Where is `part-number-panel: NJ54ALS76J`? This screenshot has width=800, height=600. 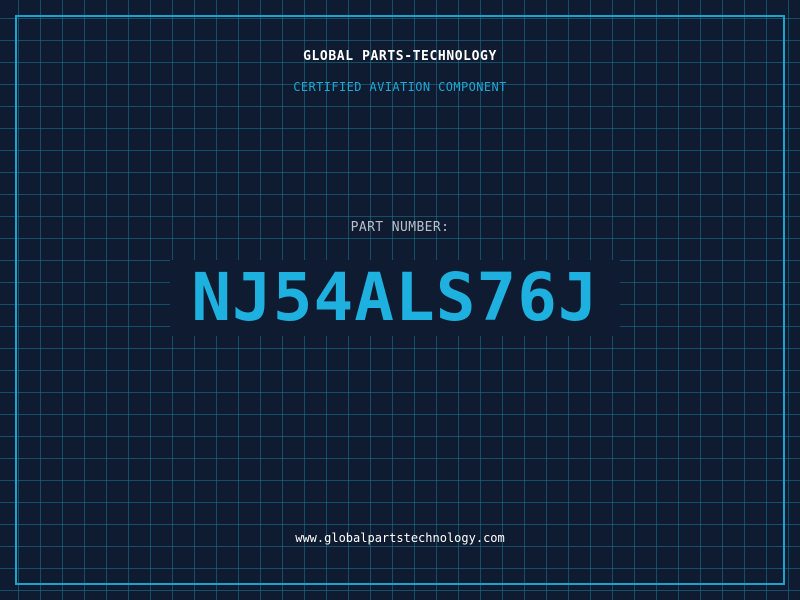
part-number-panel: NJ54ALS76J is located at coordinates (395, 298).